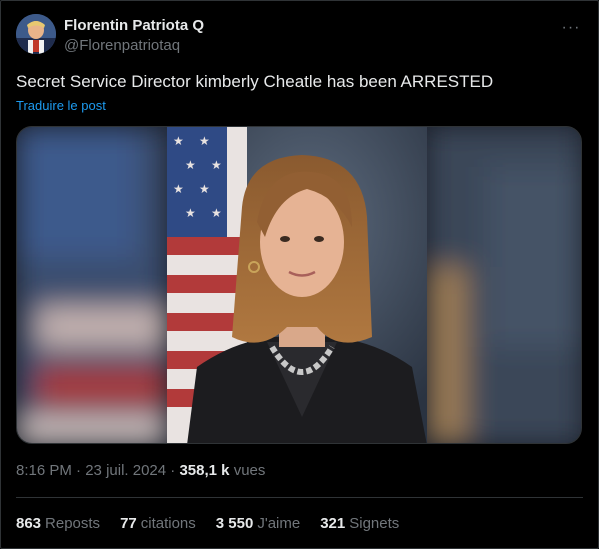  I want to click on avatar, so click(36, 34).